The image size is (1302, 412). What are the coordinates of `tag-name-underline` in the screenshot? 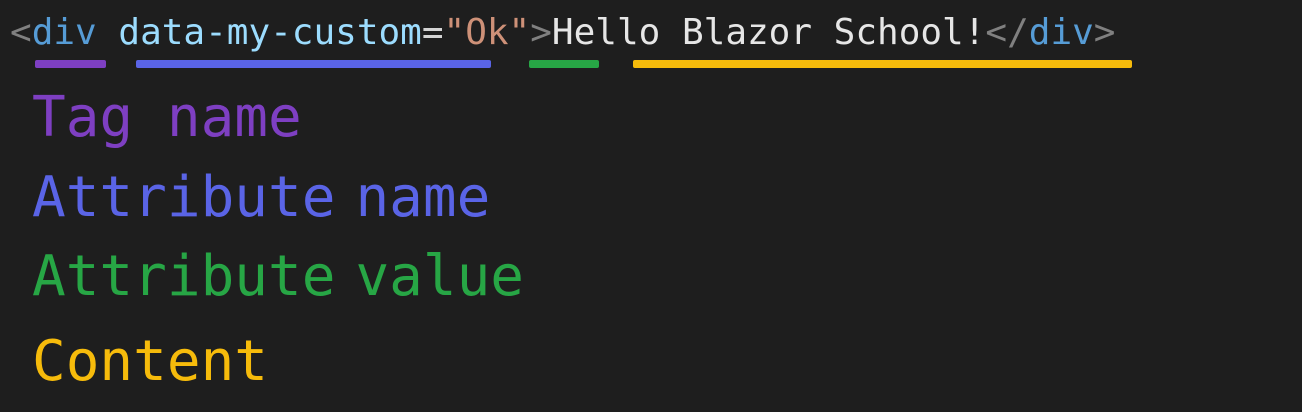 It's located at (70, 64).